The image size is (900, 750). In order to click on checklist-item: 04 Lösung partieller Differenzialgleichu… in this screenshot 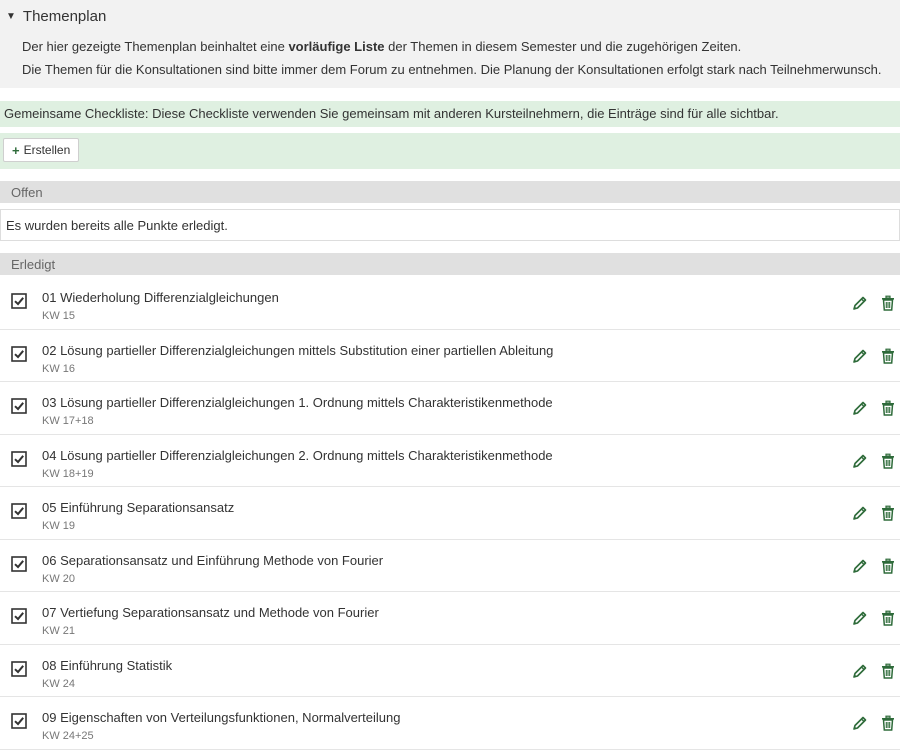, I will do `click(450, 461)`.